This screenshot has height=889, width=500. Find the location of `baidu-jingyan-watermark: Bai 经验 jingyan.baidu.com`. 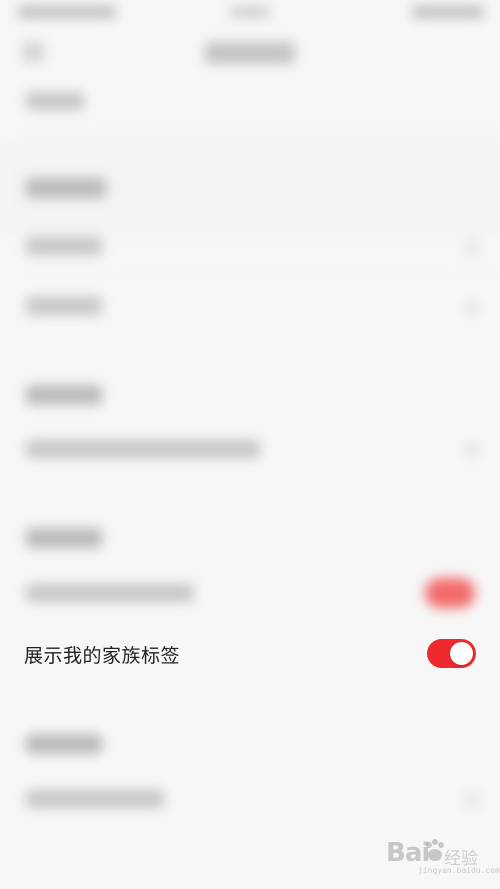

baidu-jingyan-watermark: Bai 经验 jingyan.baidu.com is located at coordinates (439, 855).